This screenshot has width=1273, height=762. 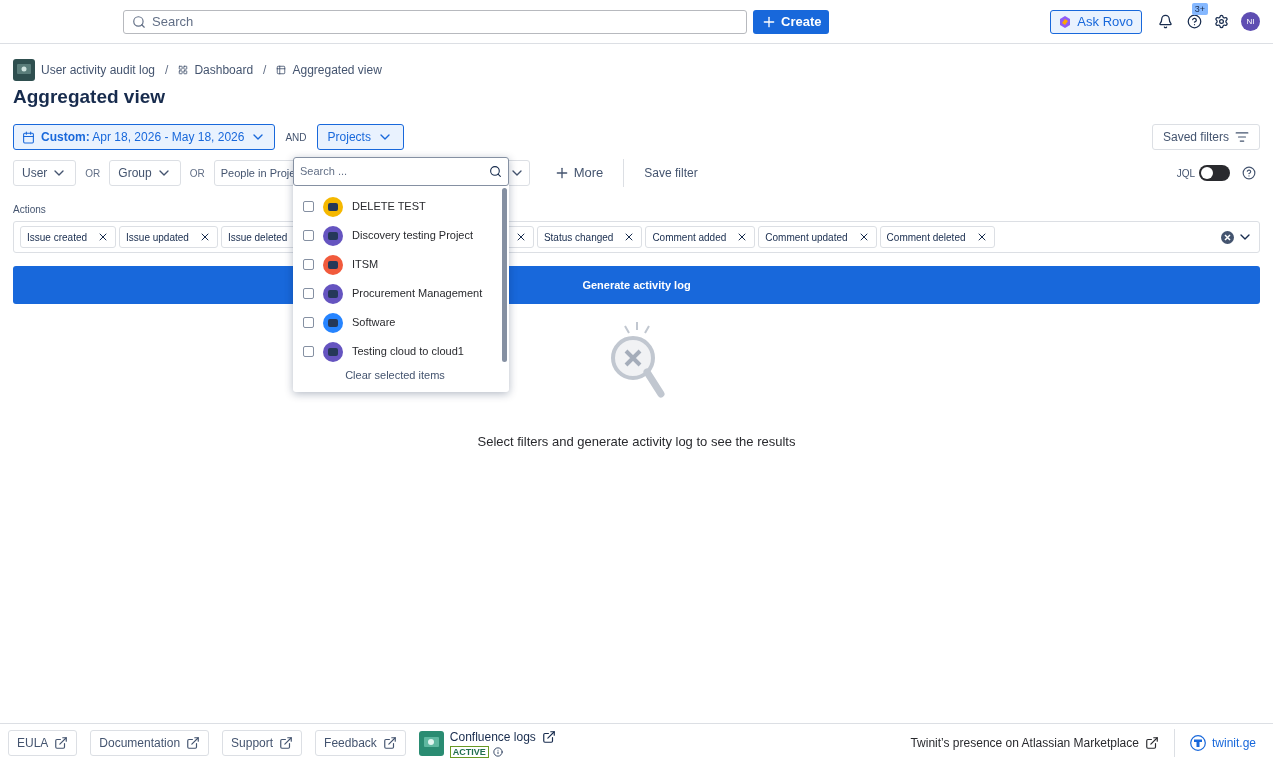 I want to click on search-field: Search, so click(x=435, y=21).